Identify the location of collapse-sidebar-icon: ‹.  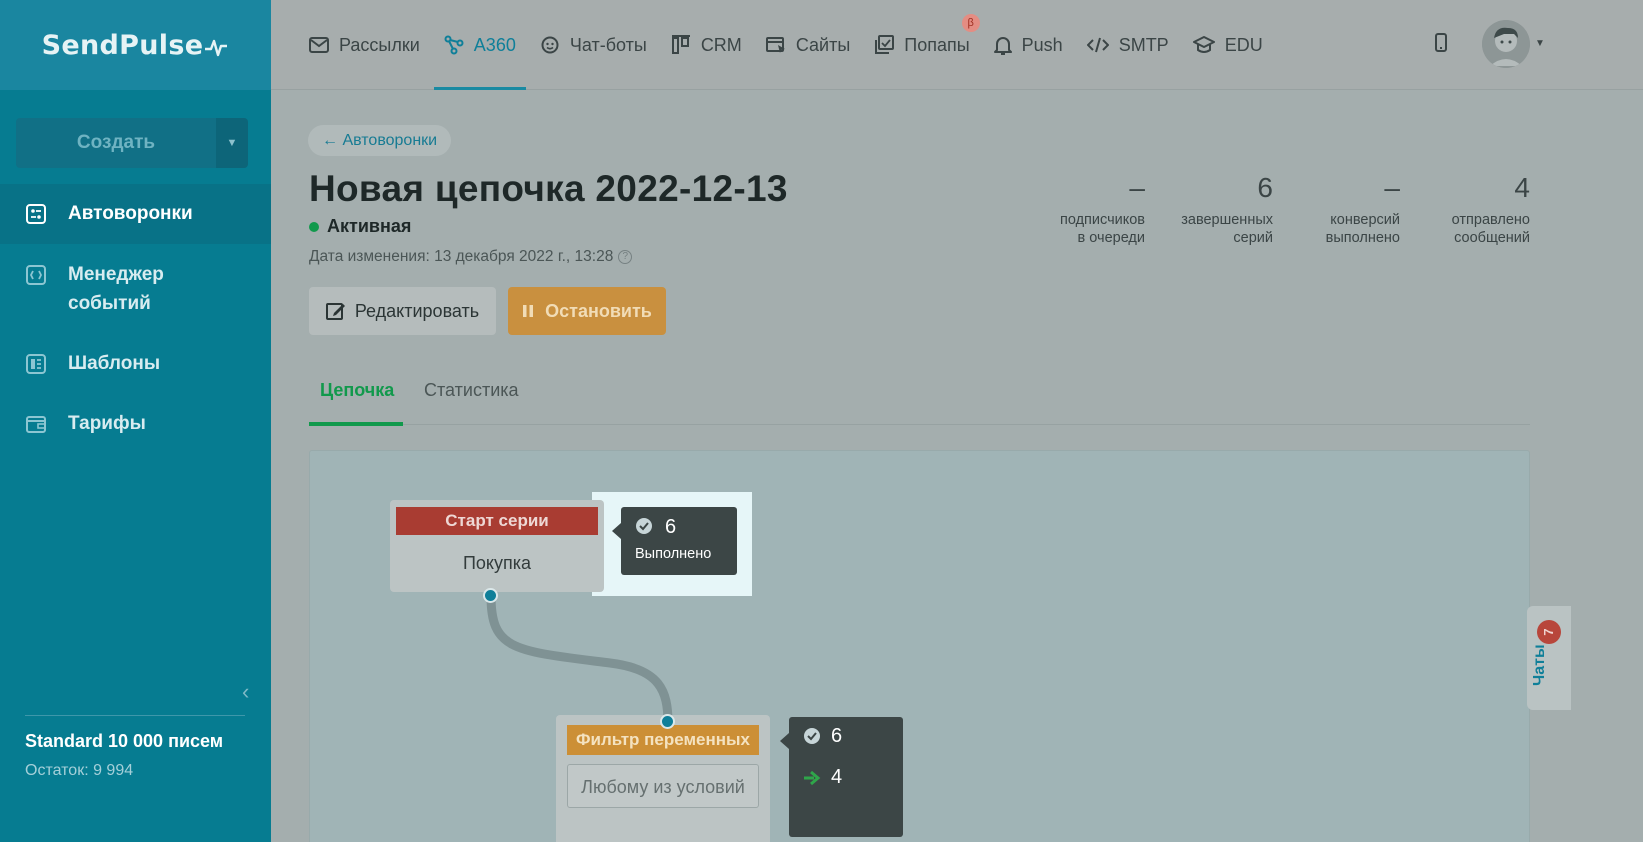
(245, 692).